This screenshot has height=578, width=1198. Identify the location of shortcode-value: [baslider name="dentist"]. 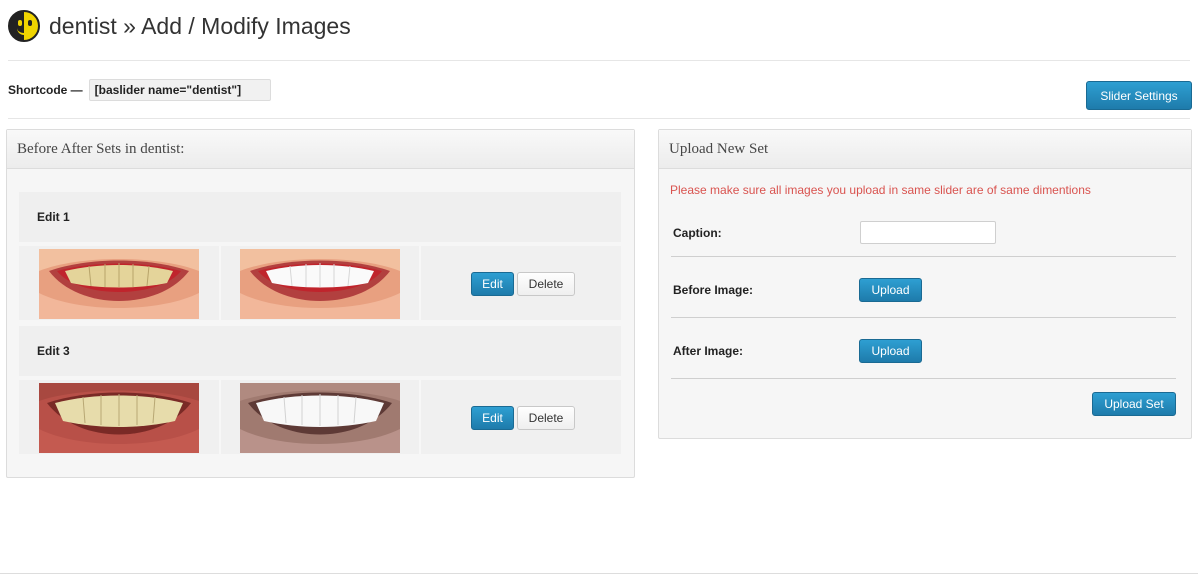
(179, 90).